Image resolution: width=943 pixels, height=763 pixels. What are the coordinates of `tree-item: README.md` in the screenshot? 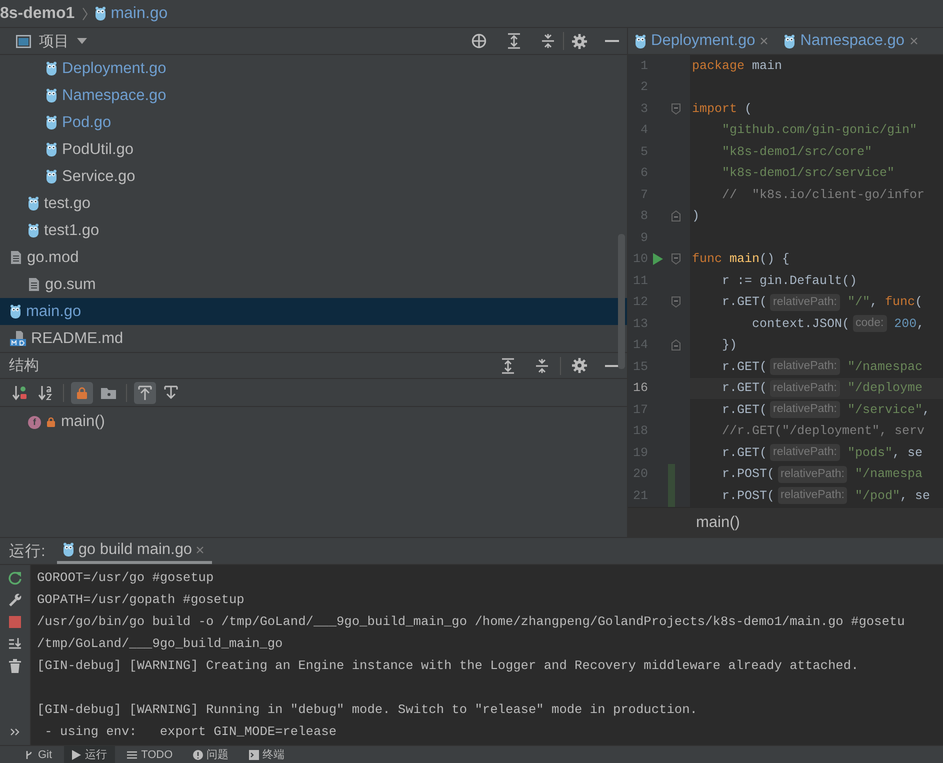 It's located at (313, 338).